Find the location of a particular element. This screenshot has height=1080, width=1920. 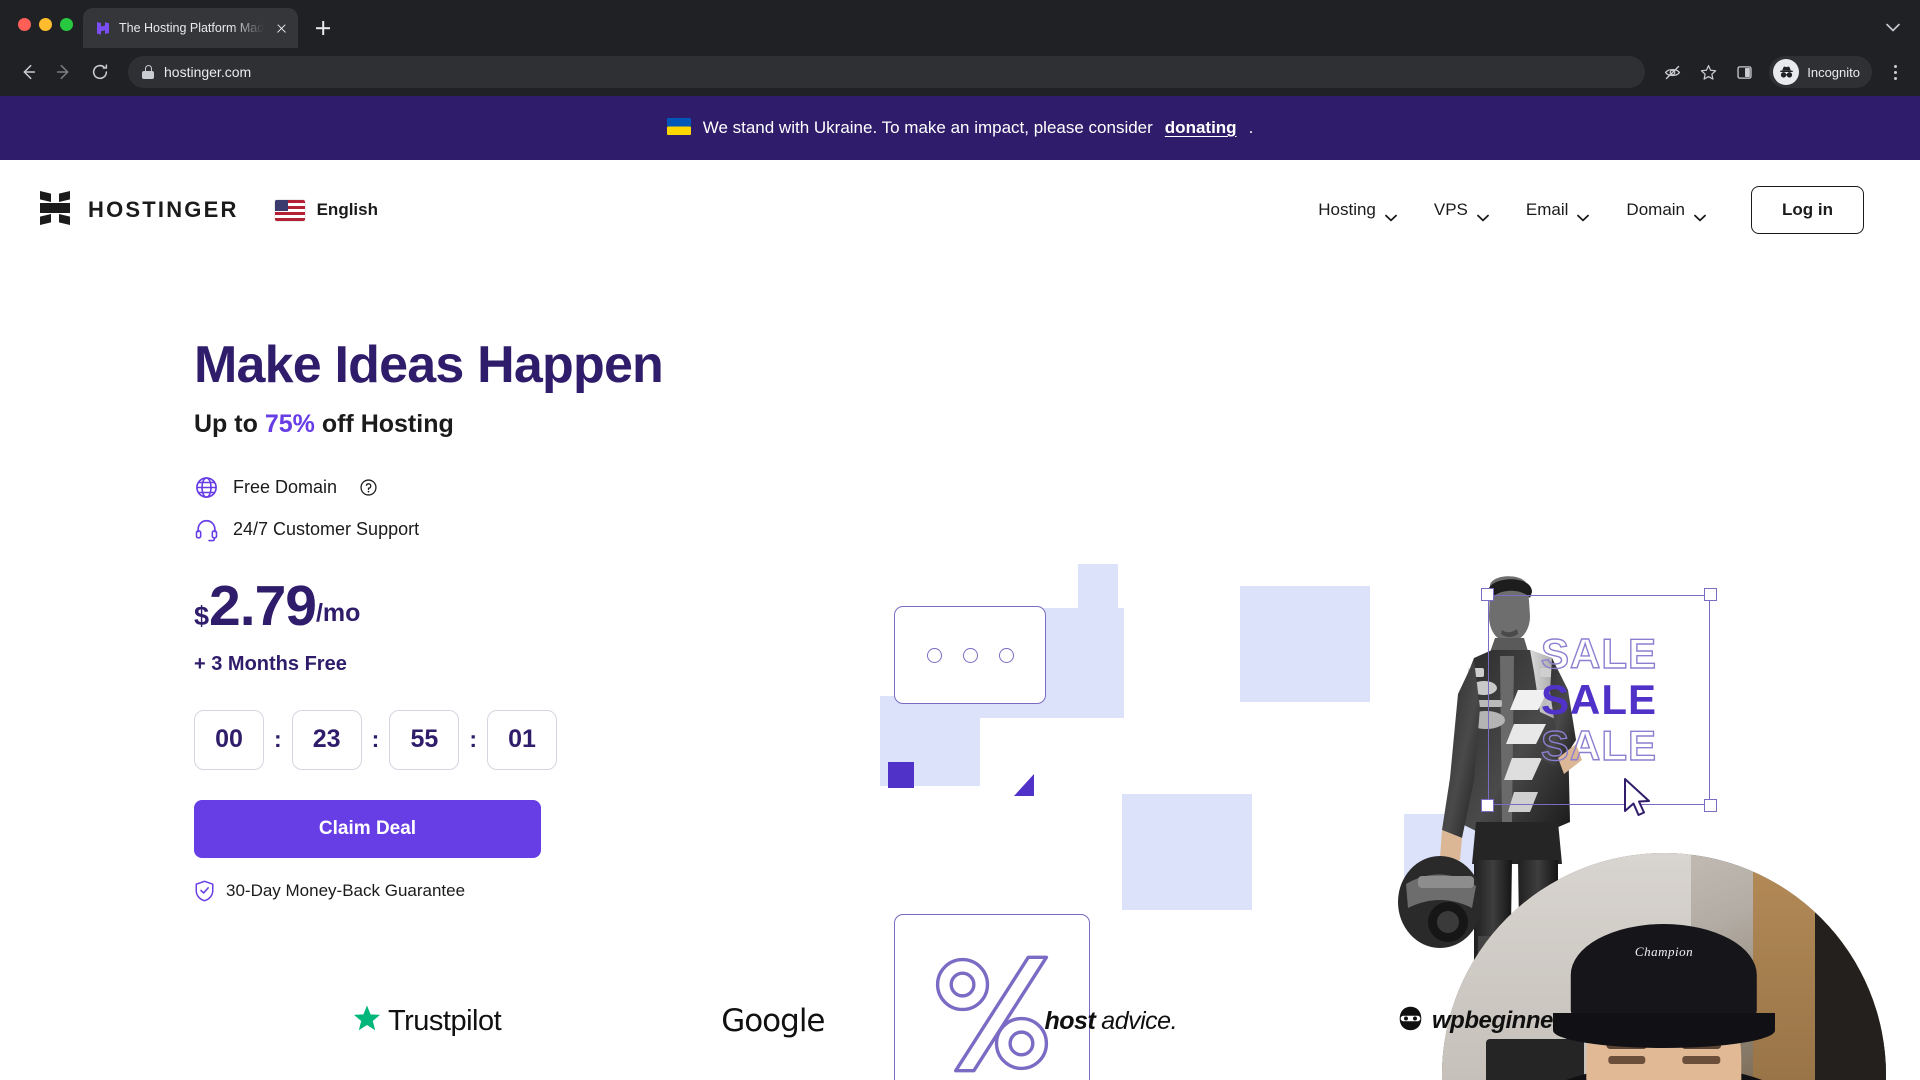

incognito-indicator: Incognito is located at coordinates (1820, 72).